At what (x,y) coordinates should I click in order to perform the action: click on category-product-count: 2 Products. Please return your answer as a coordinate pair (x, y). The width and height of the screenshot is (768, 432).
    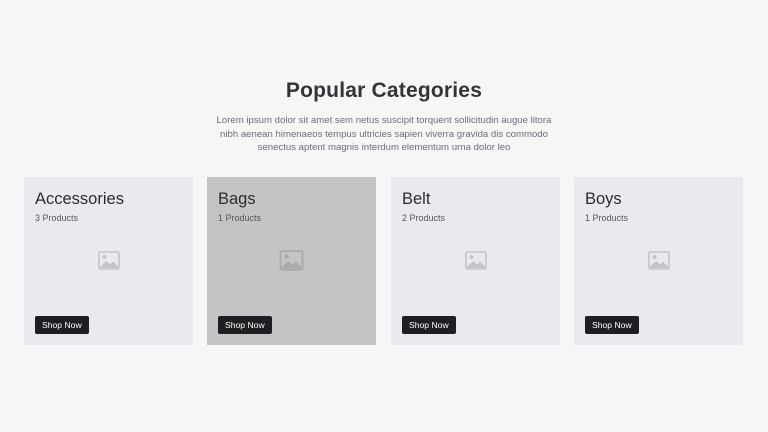
    Looking at the image, I should click on (424, 218).